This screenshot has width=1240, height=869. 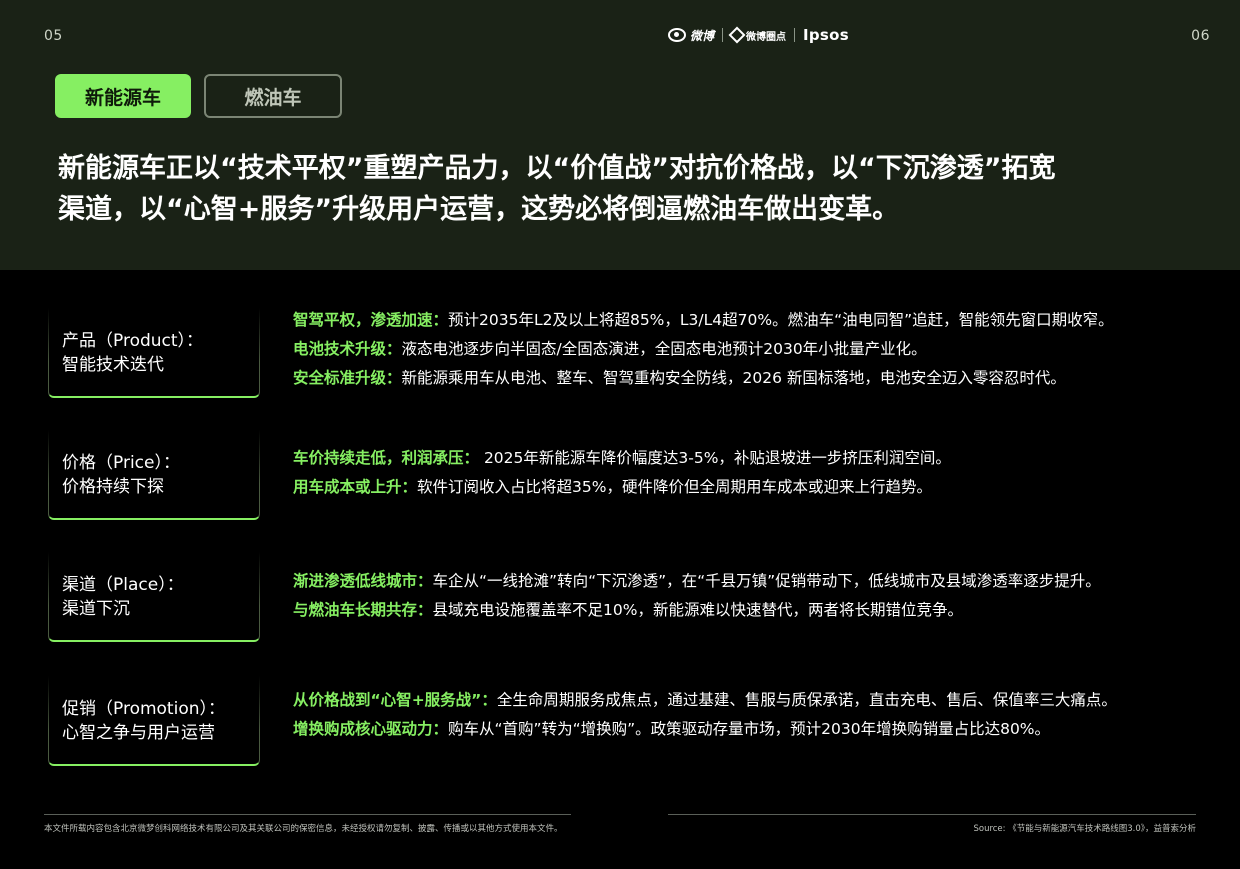 What do you see at coordinates (826, 35) in the screenshot?
I see `ipsos-logo: Ipsos` at bounding box center [826, 35].